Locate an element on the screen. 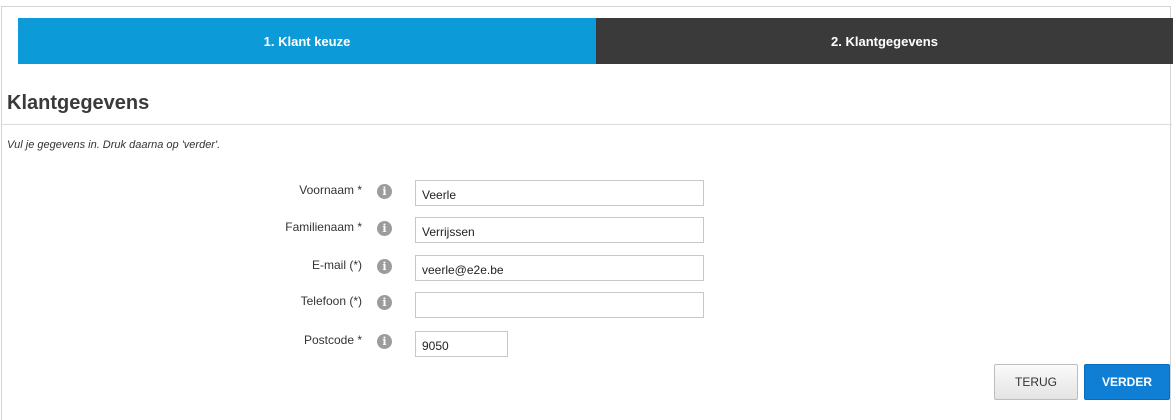  step-progress-bar: 1. Klant keuze 2. Klantgegevens is located at coordinates (595, 41).